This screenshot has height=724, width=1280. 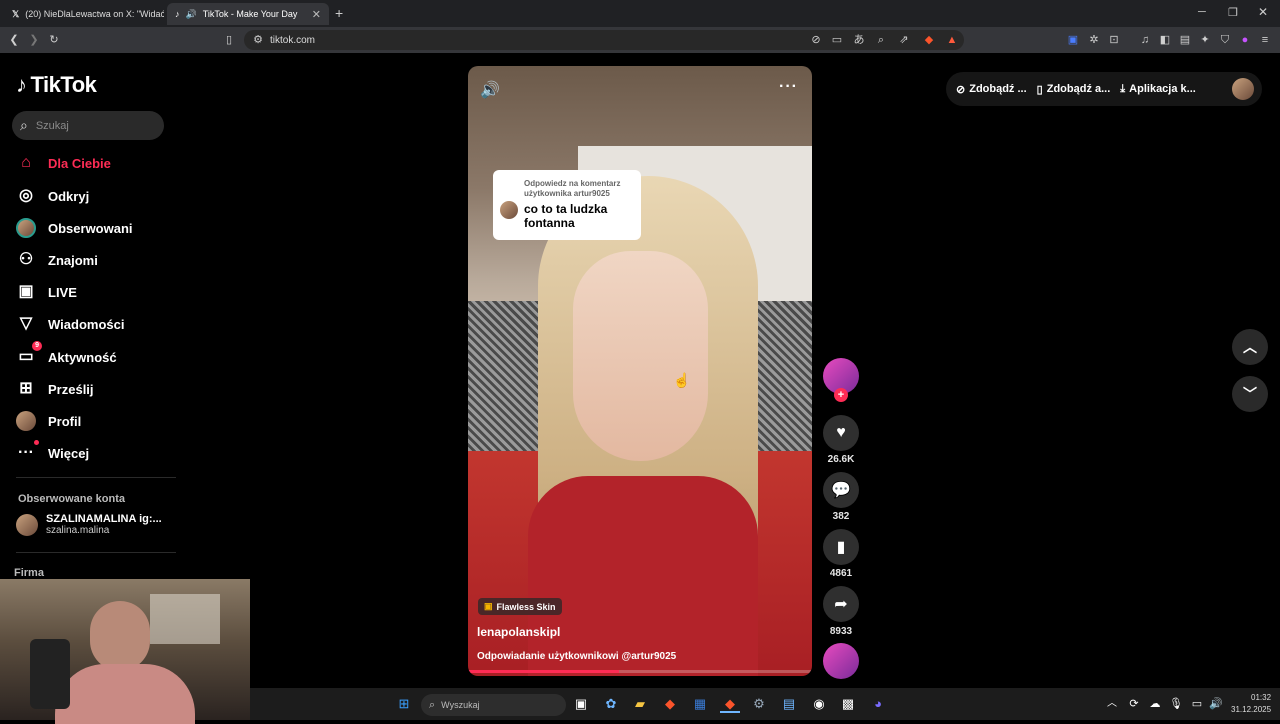 What do you see at coordinates (1245, 40) in the screenshot?
I see `profile-icon: ●` at bounding box center [1245, 40].